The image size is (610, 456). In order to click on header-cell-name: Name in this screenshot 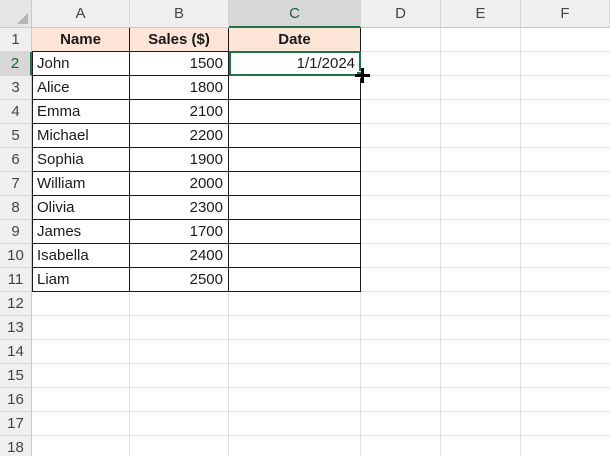, I will do `click(81, 40)`.